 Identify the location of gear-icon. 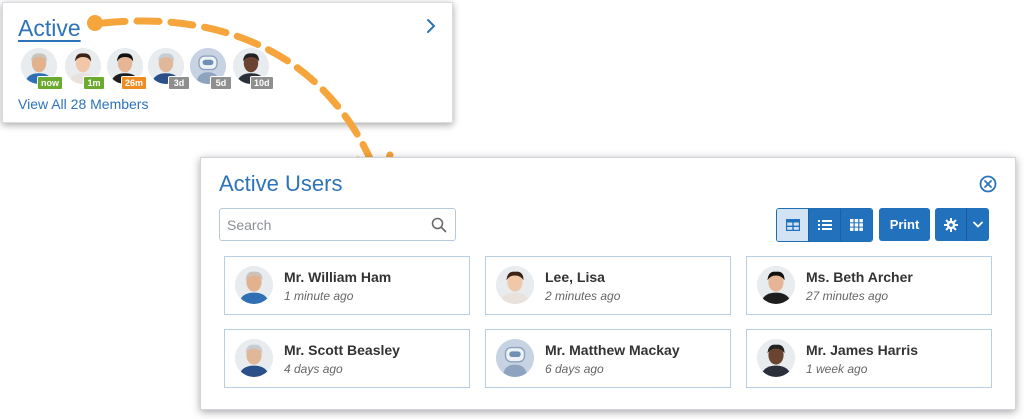
(950, 224).